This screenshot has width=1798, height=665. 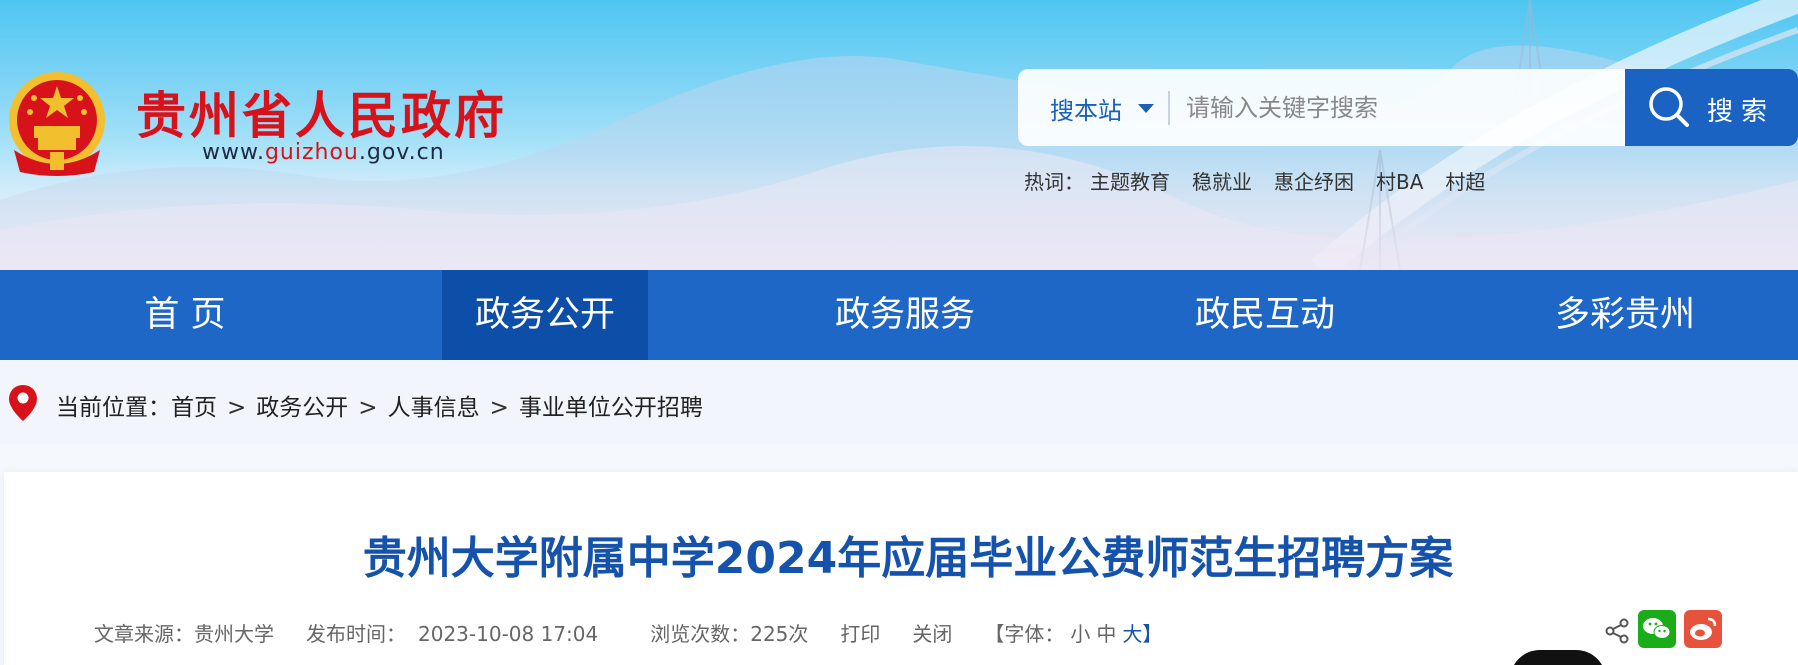 I want to click on font-size-medium: 中, so click(x=1106, y=634).